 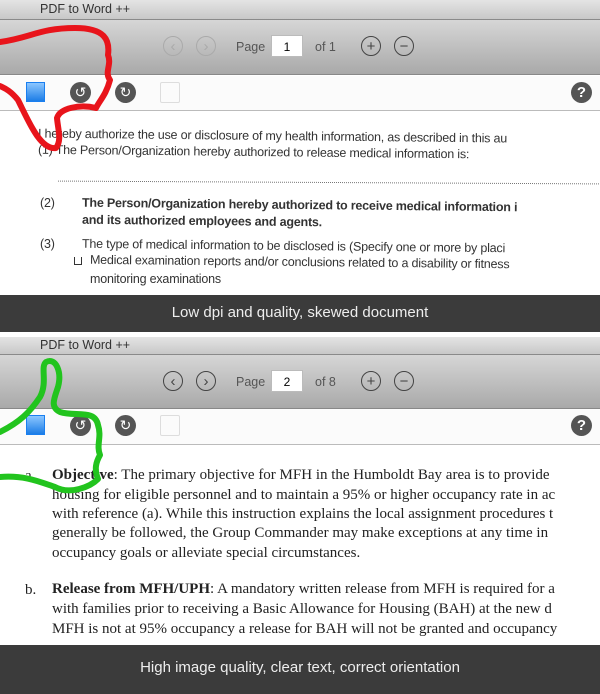 What do you see at coordinates (287, 381) in the screenshot?
I see `page-input: 2` at bounding box center [287, 381].